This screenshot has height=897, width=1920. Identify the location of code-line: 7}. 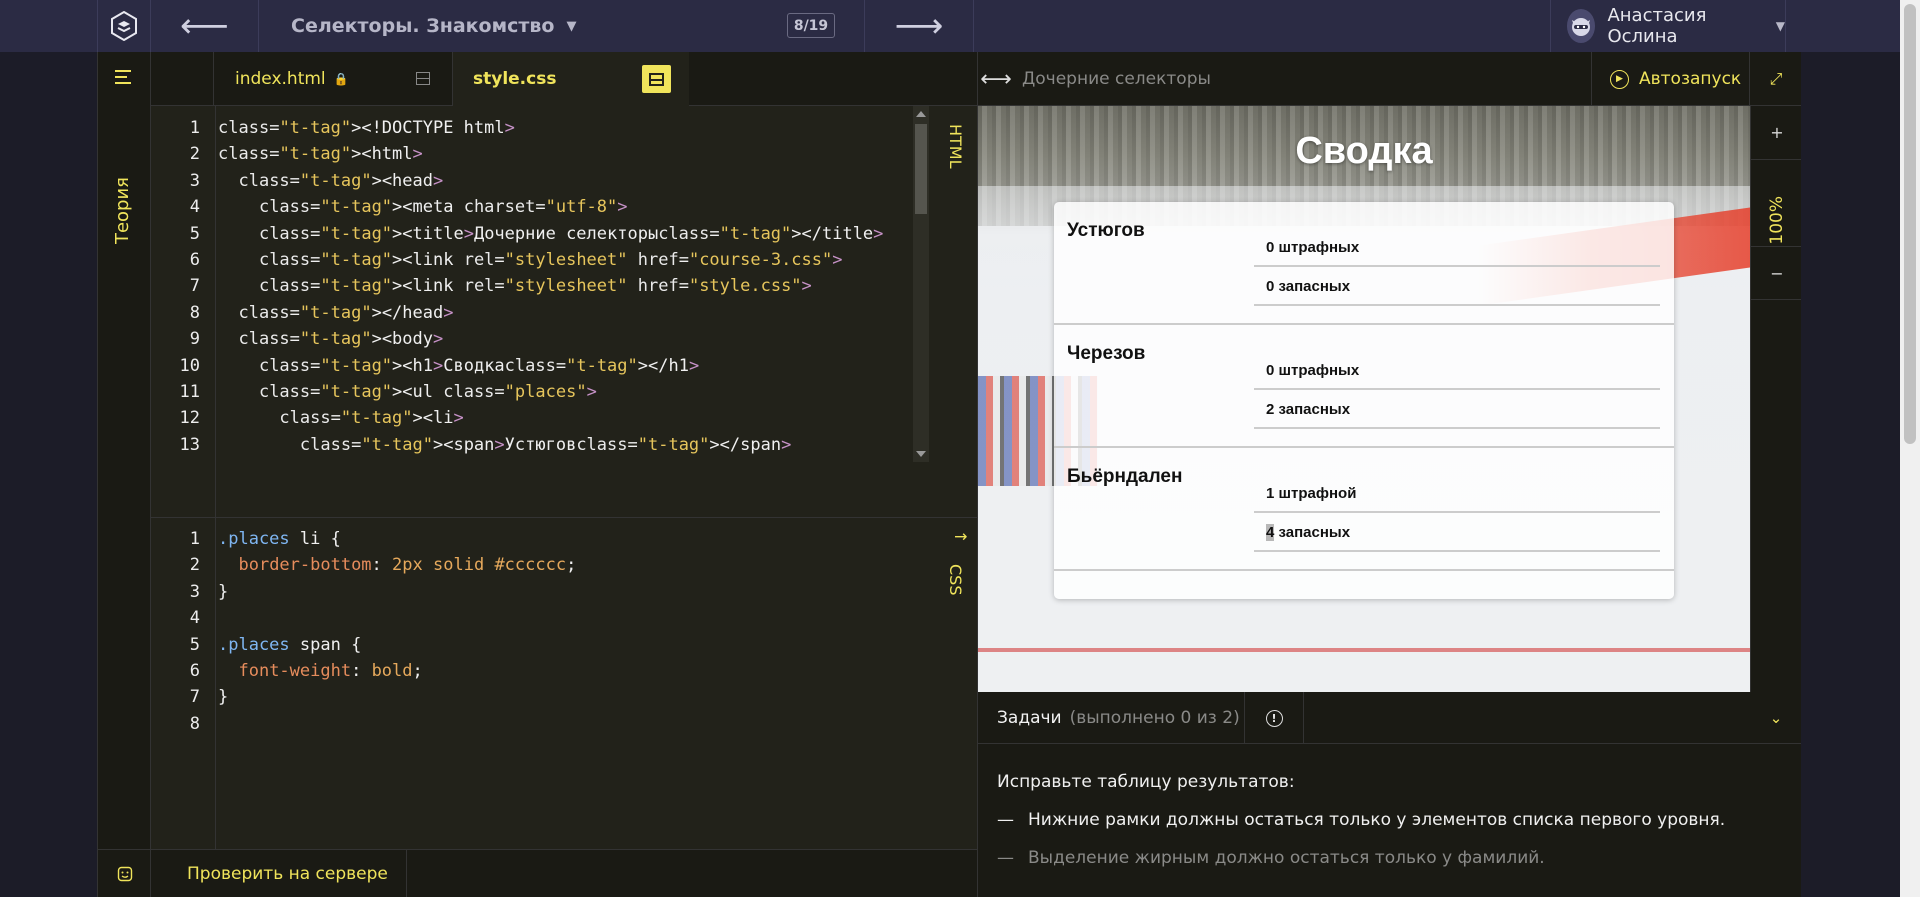
(561, 697).